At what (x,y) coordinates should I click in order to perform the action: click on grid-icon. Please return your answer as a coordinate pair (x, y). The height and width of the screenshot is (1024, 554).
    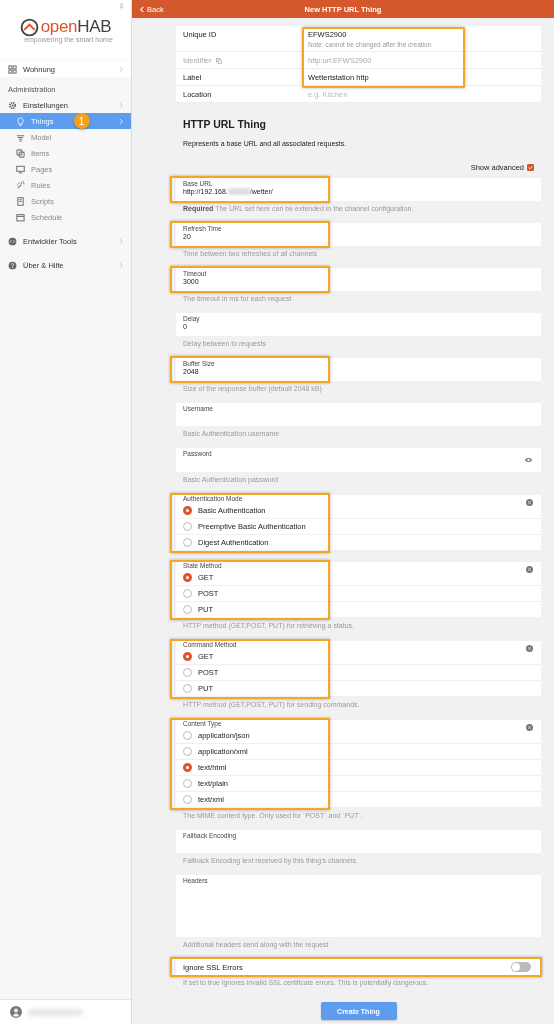
    Looking at the image, I should click on (12, 69).